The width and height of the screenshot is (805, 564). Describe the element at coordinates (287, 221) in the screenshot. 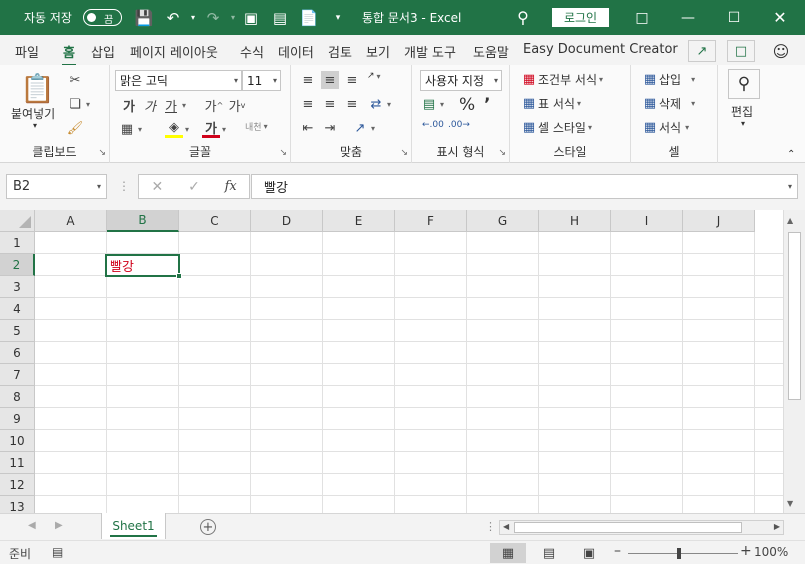

I see `column-header-d: D` at that location.